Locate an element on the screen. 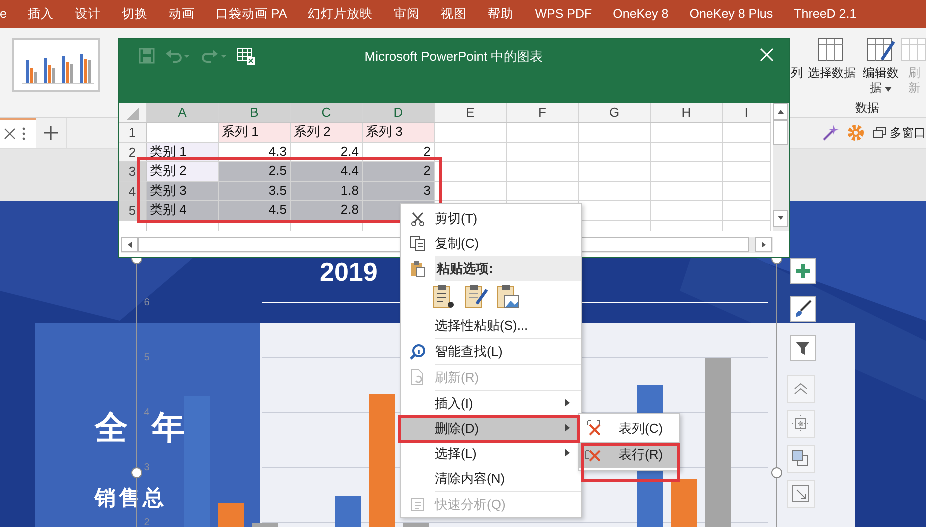 This screenshot has width=926, height=527. table-cell: 系列 2 is located at coordinates (327, 132).